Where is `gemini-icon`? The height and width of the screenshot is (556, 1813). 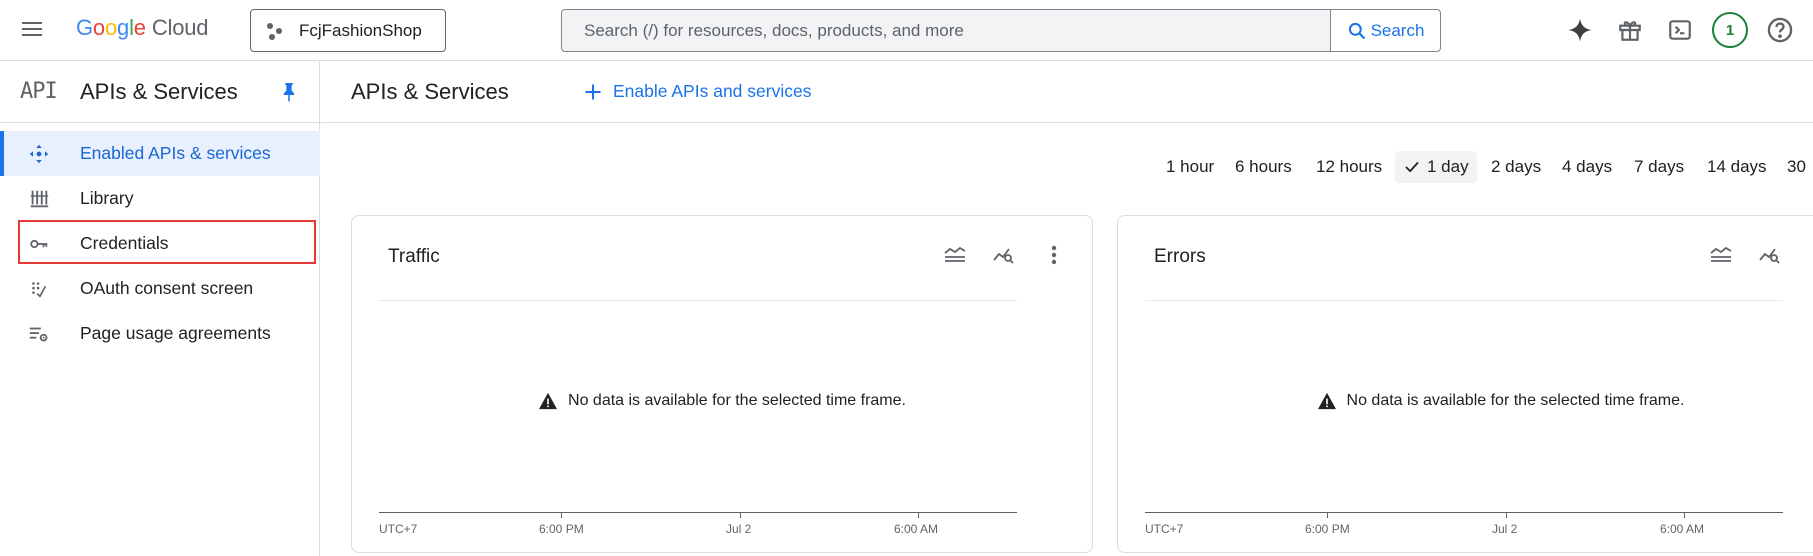
gemini-icon is located at coordinates (1580, 30).